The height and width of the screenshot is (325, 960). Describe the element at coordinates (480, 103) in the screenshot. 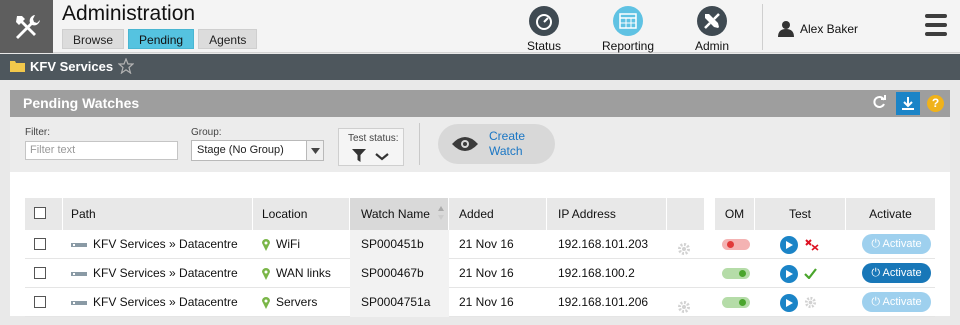

I see `panel-header: Pending Watches ?` at that location.